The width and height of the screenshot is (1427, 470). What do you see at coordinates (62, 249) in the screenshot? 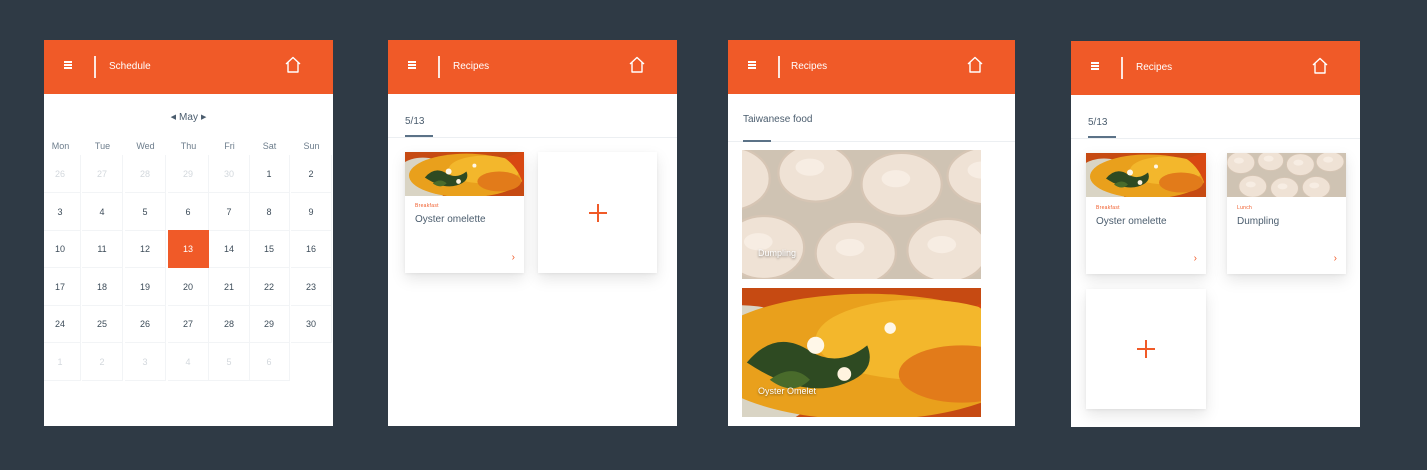
I see `calendar-day: 10` at bounding box center [62, 249].